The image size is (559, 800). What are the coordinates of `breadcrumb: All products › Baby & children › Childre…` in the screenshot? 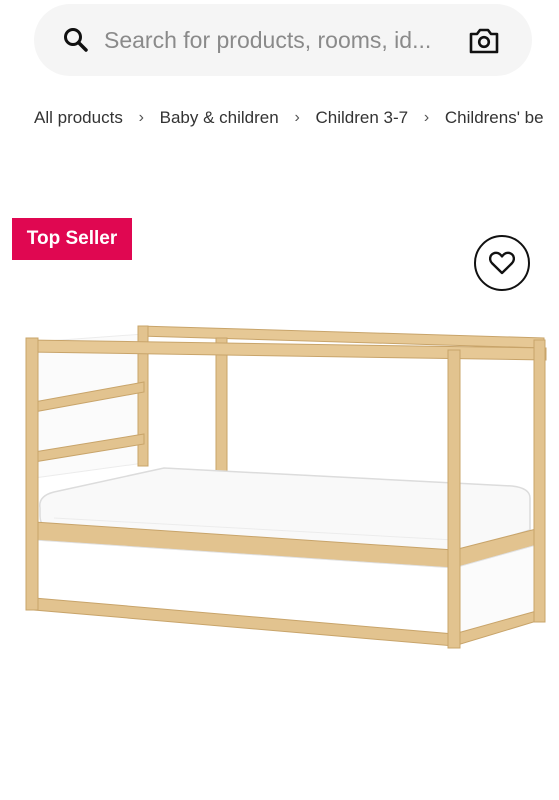 It's located at (296, 120).